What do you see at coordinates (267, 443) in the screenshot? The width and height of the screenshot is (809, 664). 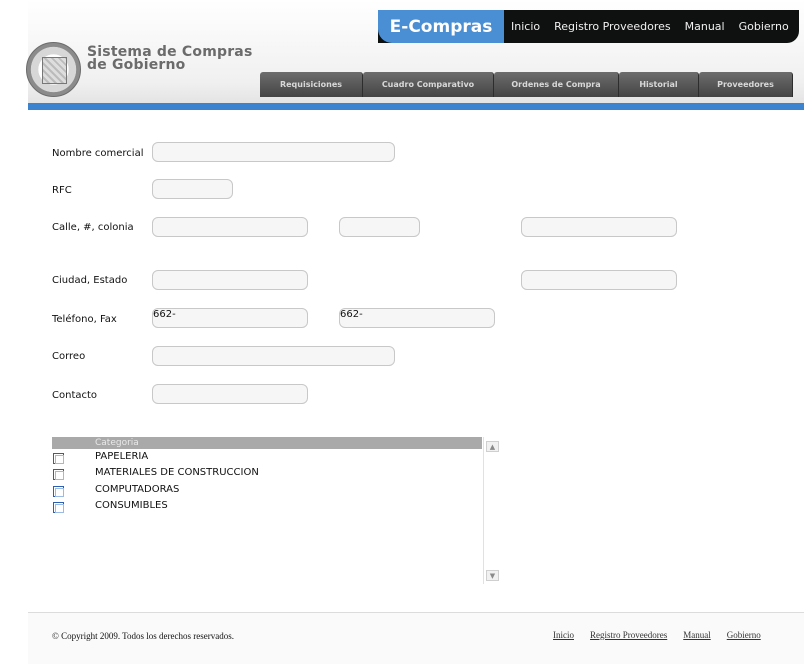 I see `category-list-header: Categoria` at bounding box center [267, 443].